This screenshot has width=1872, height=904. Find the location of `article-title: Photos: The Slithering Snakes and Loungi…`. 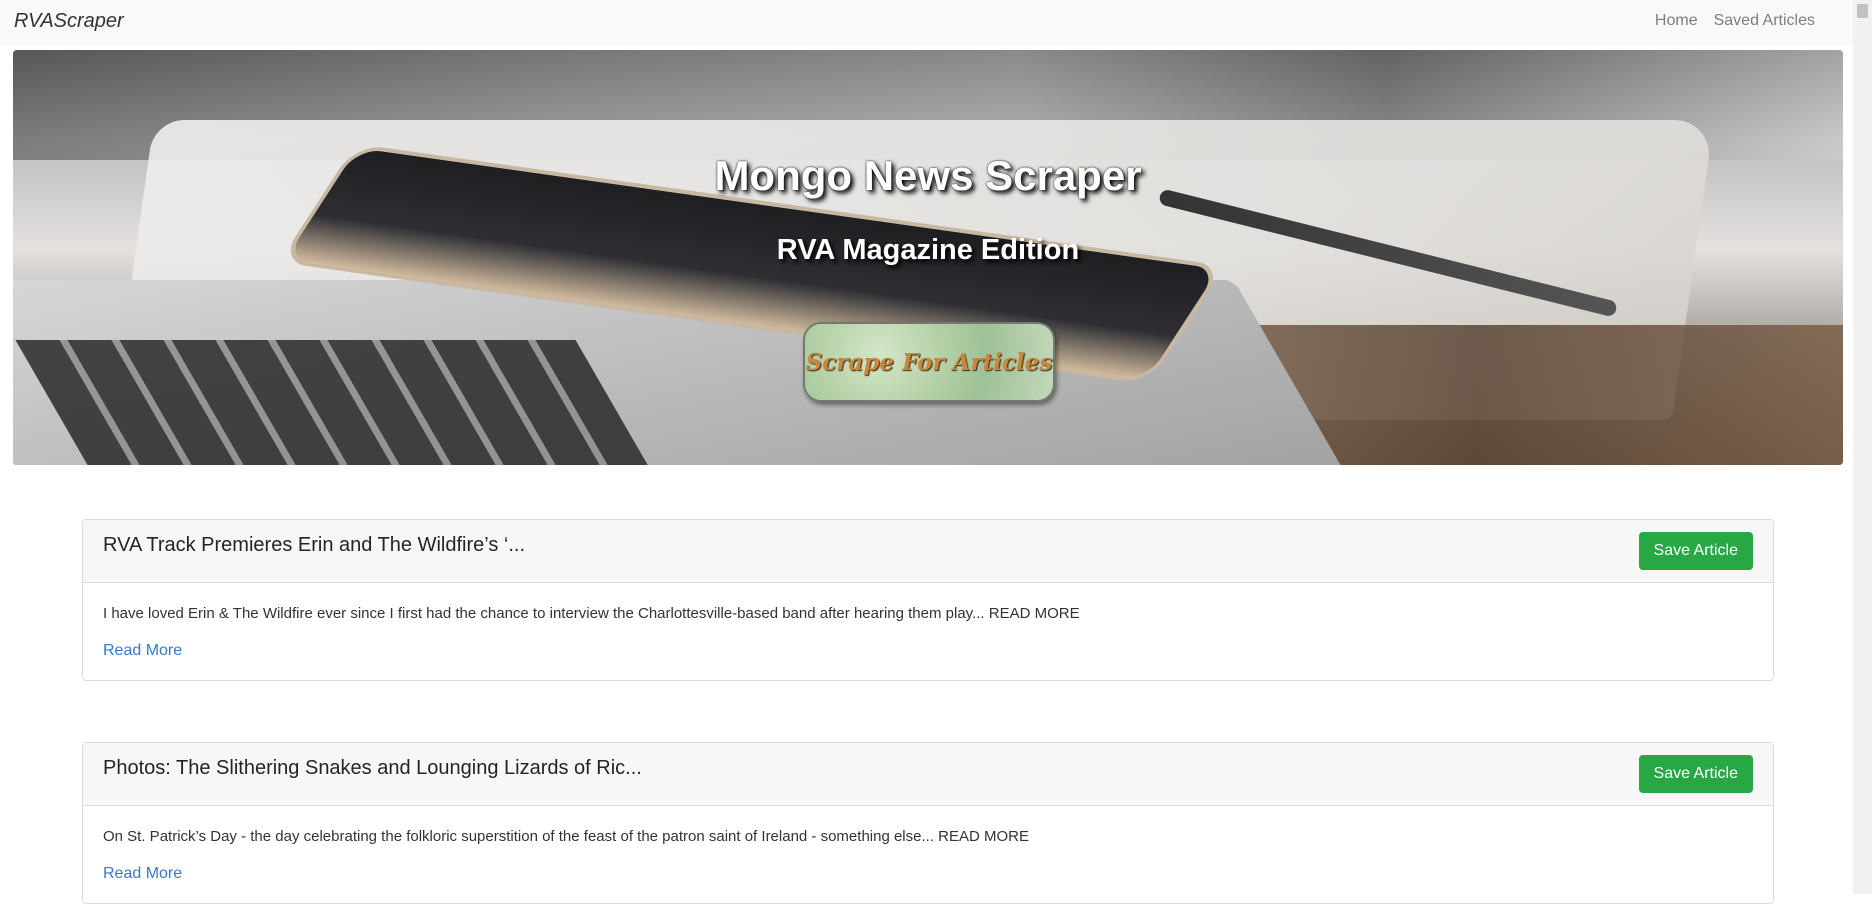

article-title: Photos: The Slithering Snakes and Loungi… is located at coordinates (372, 768).